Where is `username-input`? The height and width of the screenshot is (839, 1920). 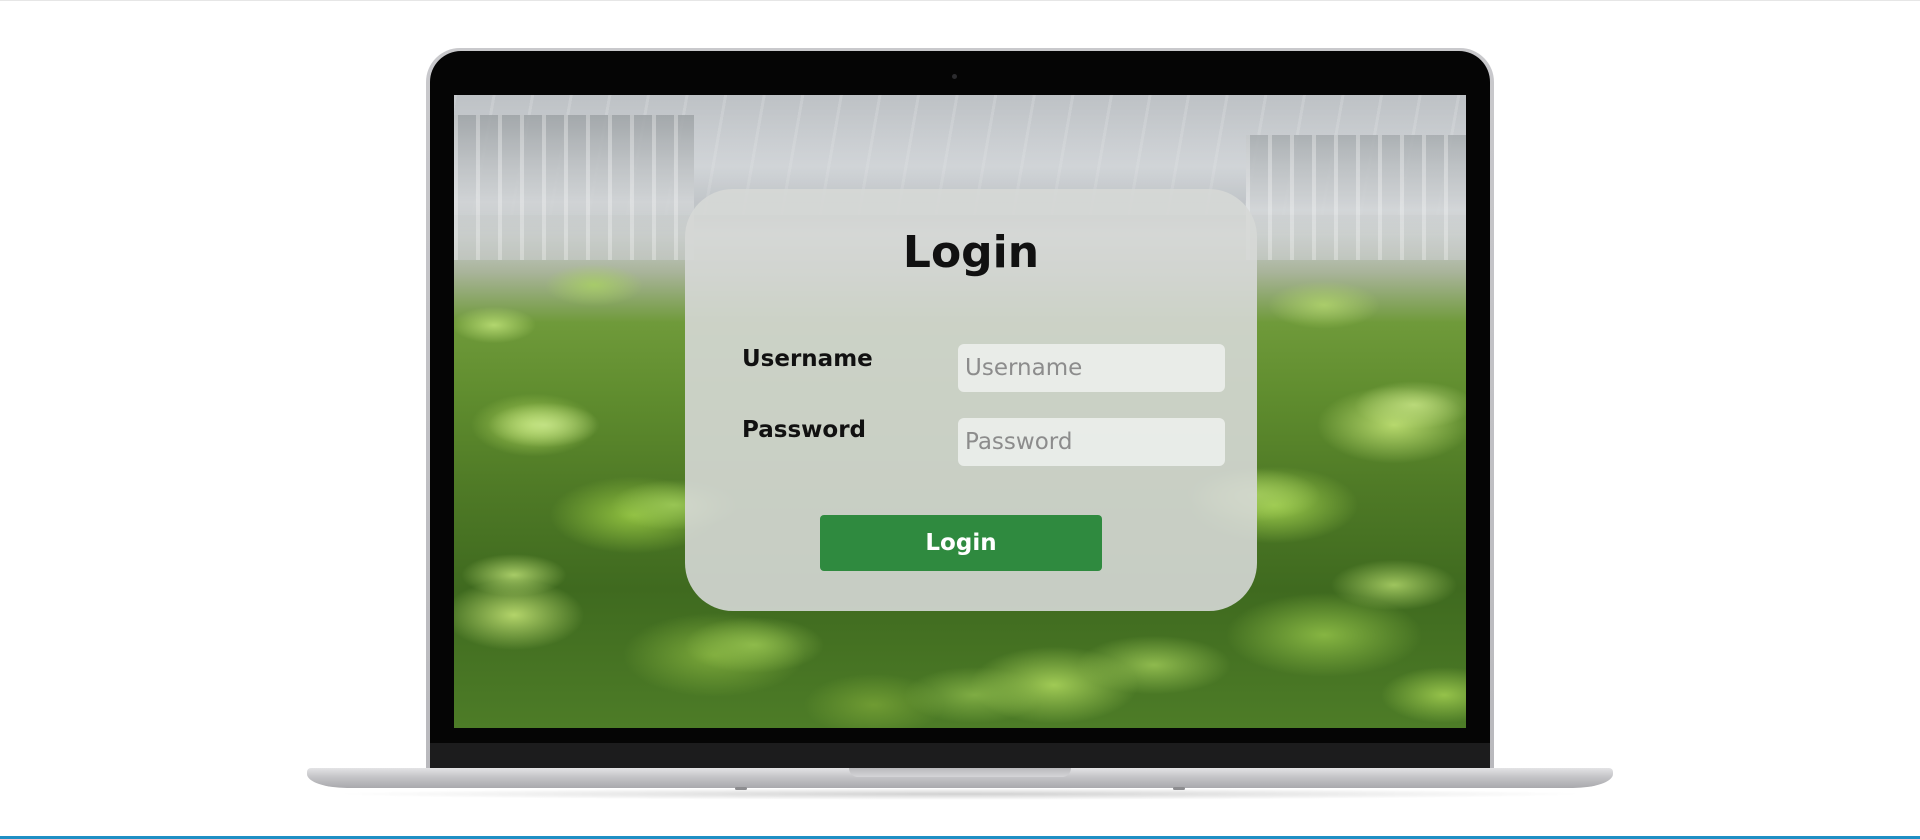
username-input is located at coordinates (1091, 368).